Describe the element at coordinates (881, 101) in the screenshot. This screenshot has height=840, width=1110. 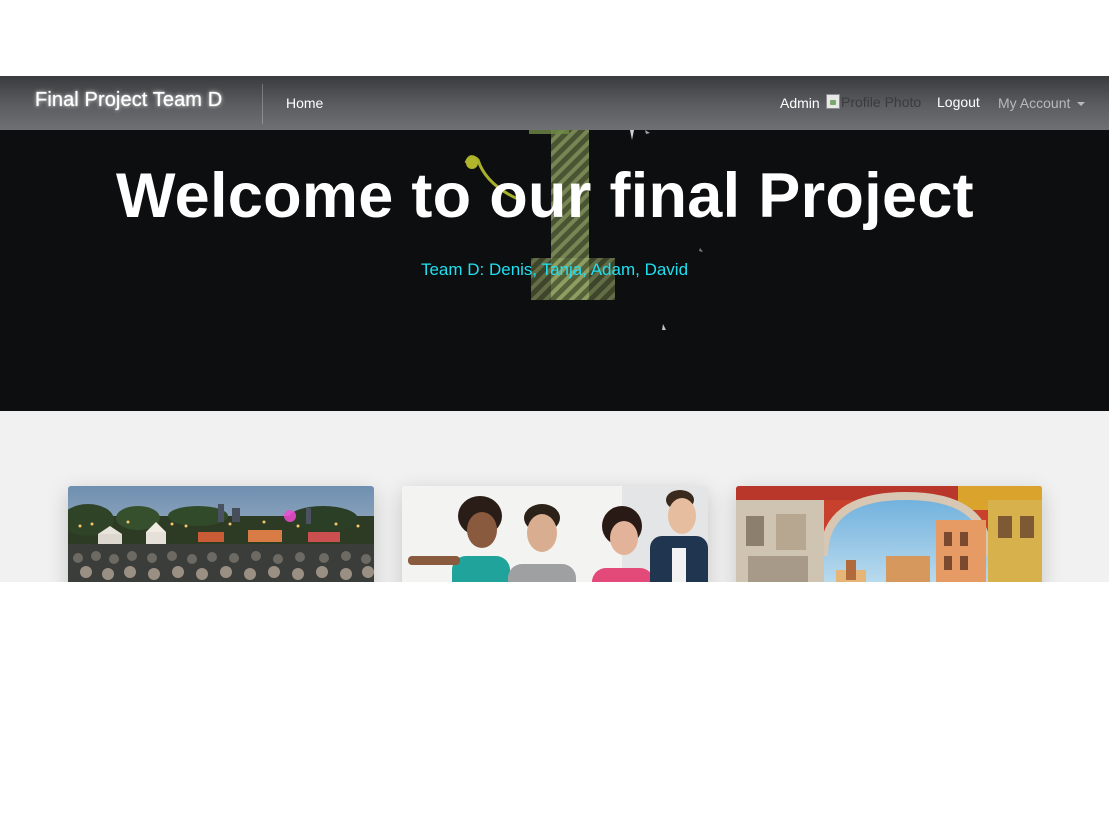
I see `profile-photo-alt-text: Profile Photo` at that location.